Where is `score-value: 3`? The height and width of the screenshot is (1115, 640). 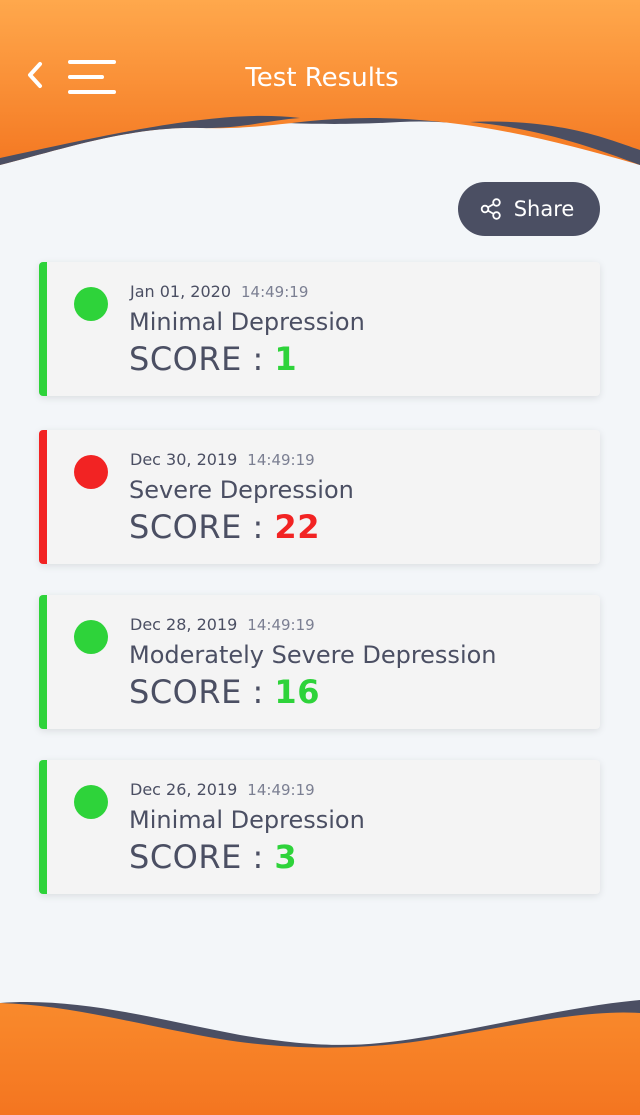 score-value: 3 is located at coordinates (286, 857).